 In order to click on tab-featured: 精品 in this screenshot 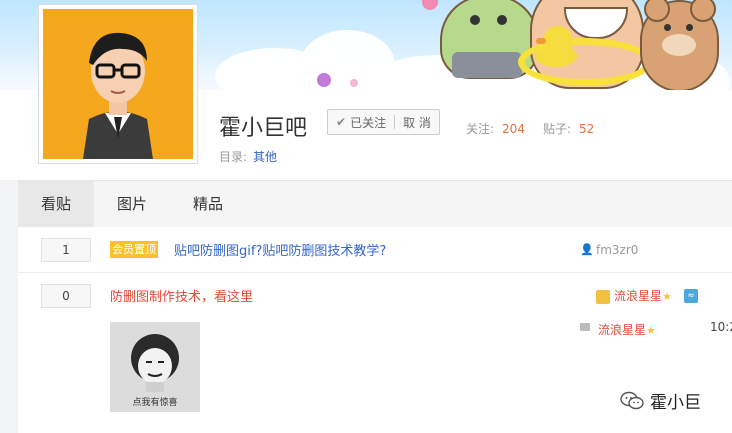, I will do `click(208, 204)`.